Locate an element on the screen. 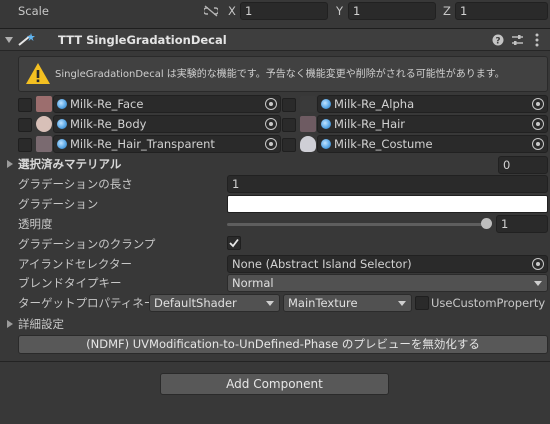 This screenshot has height=424, width=550. scale-x-label: X is located at coordinates (232, 11).